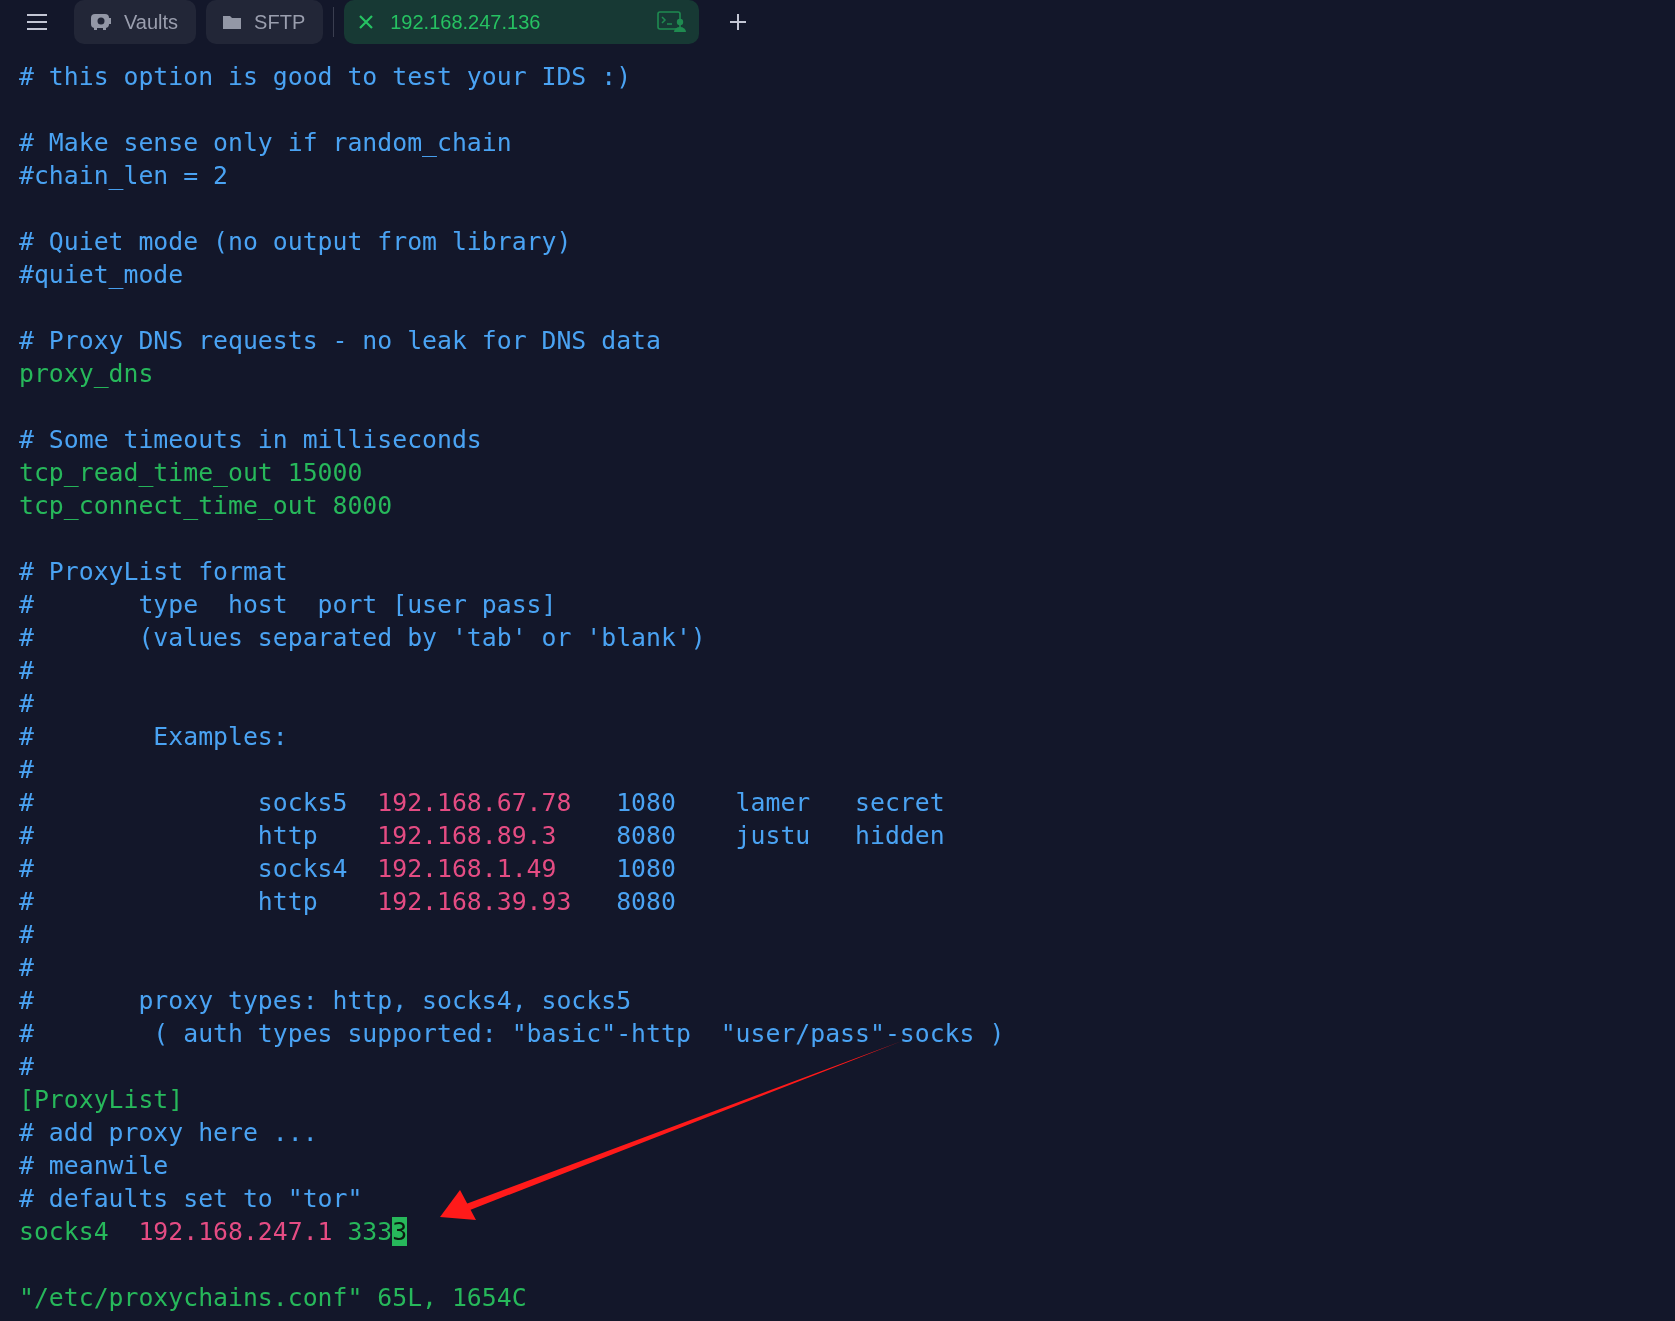 This screenshot has height=1321, width=1675. Describe the element at coordinates (124, 176) in the screenshot. I see `code-line: #chain_len = 2` at that location.